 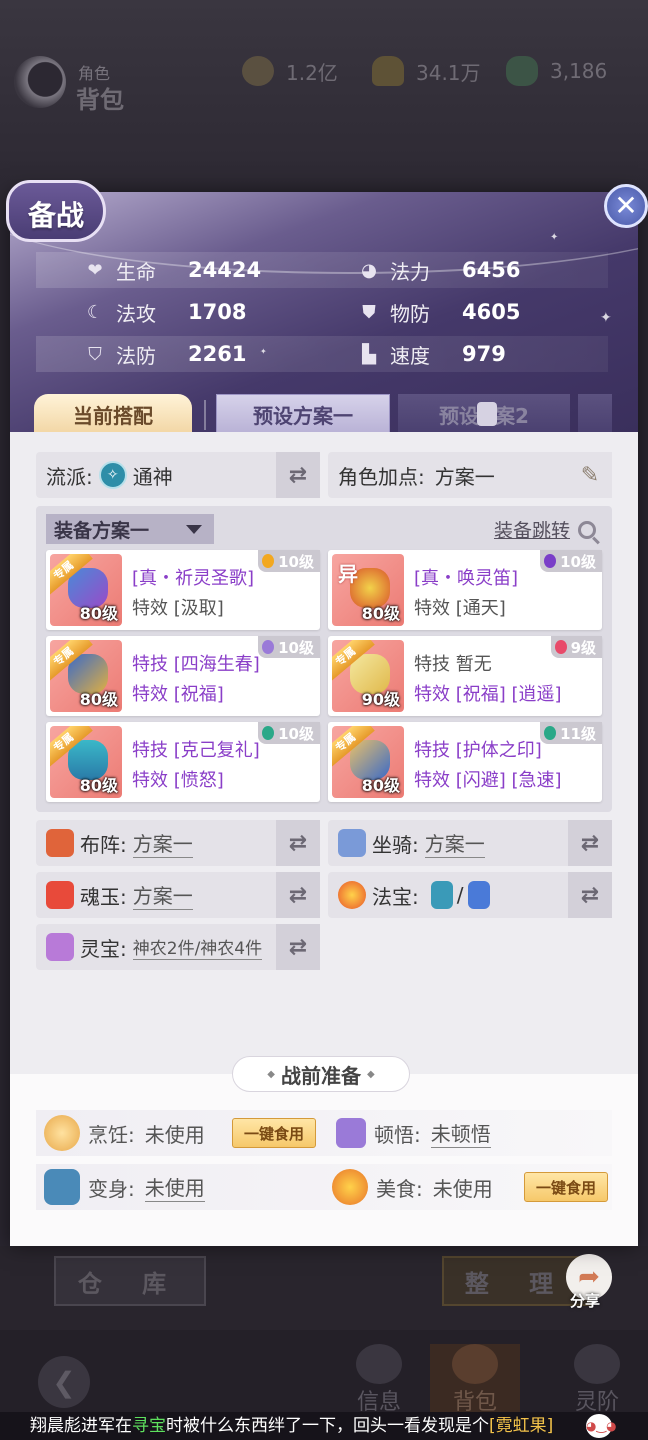 I want to click on insight-item: 顿悟: 未顿悟, so click(x=413, y=1133).